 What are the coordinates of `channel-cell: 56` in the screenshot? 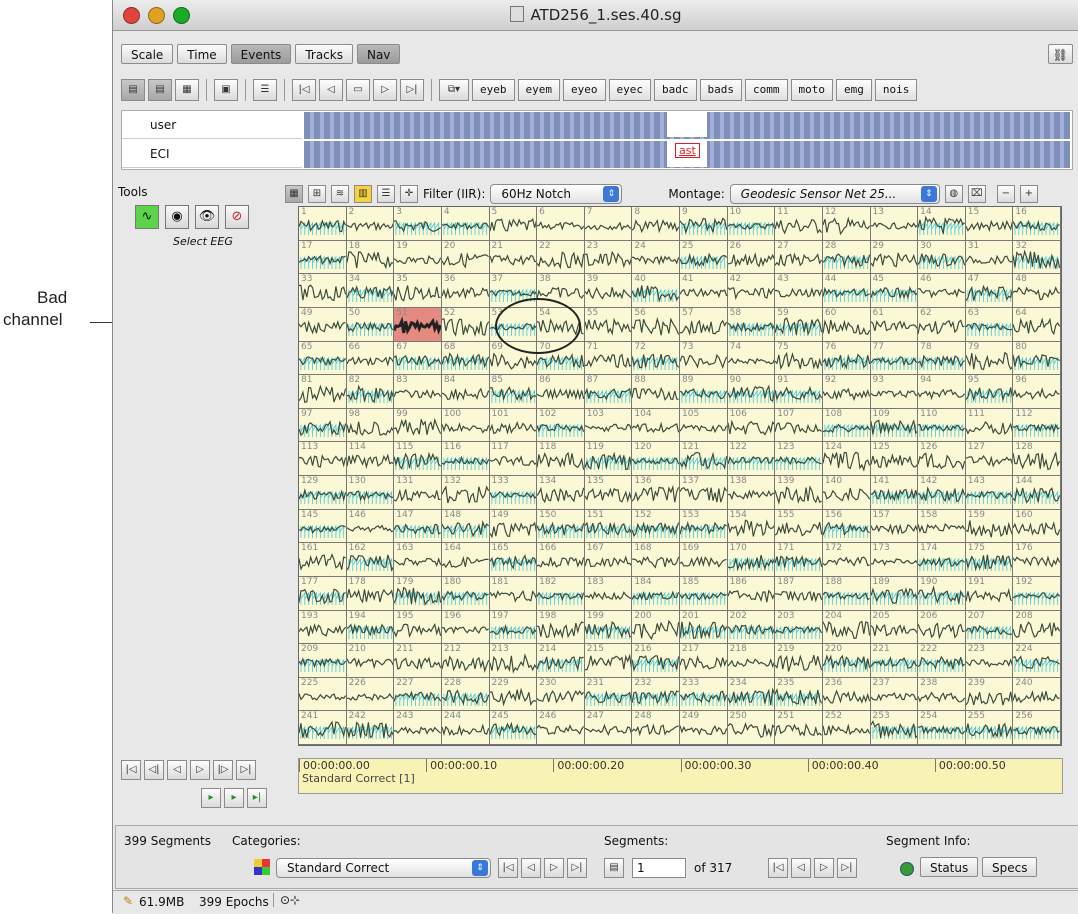 It's located at (656, 324).